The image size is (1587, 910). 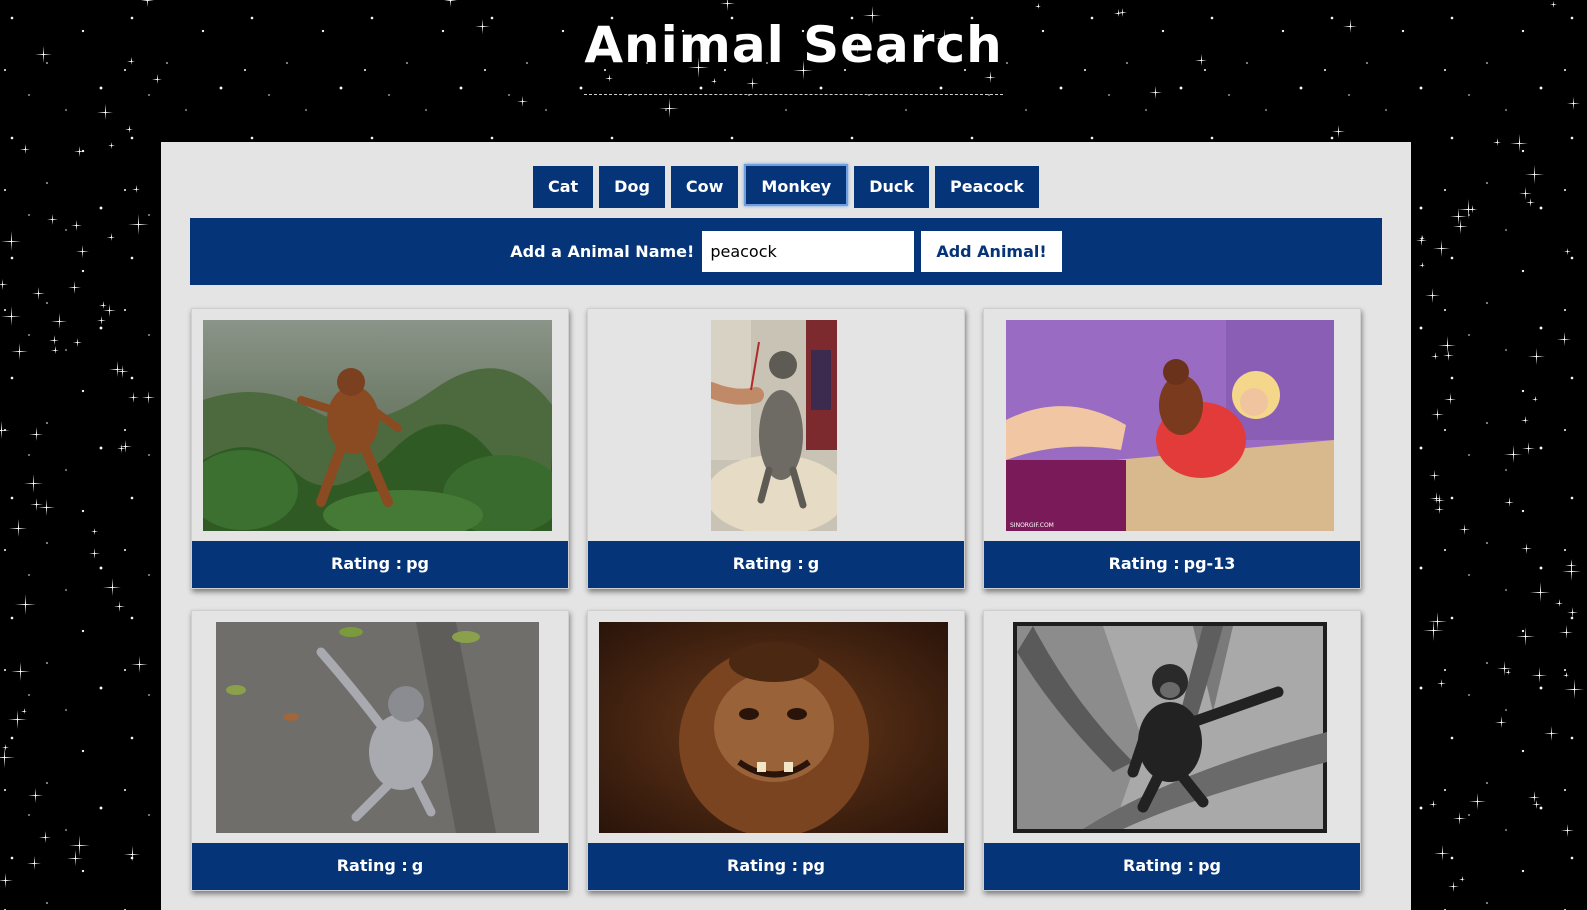 What do you see at coordinates (377, 727) in the screenshot?
I see `gif-image-baby-monkey` at bounding box center [377, 727].